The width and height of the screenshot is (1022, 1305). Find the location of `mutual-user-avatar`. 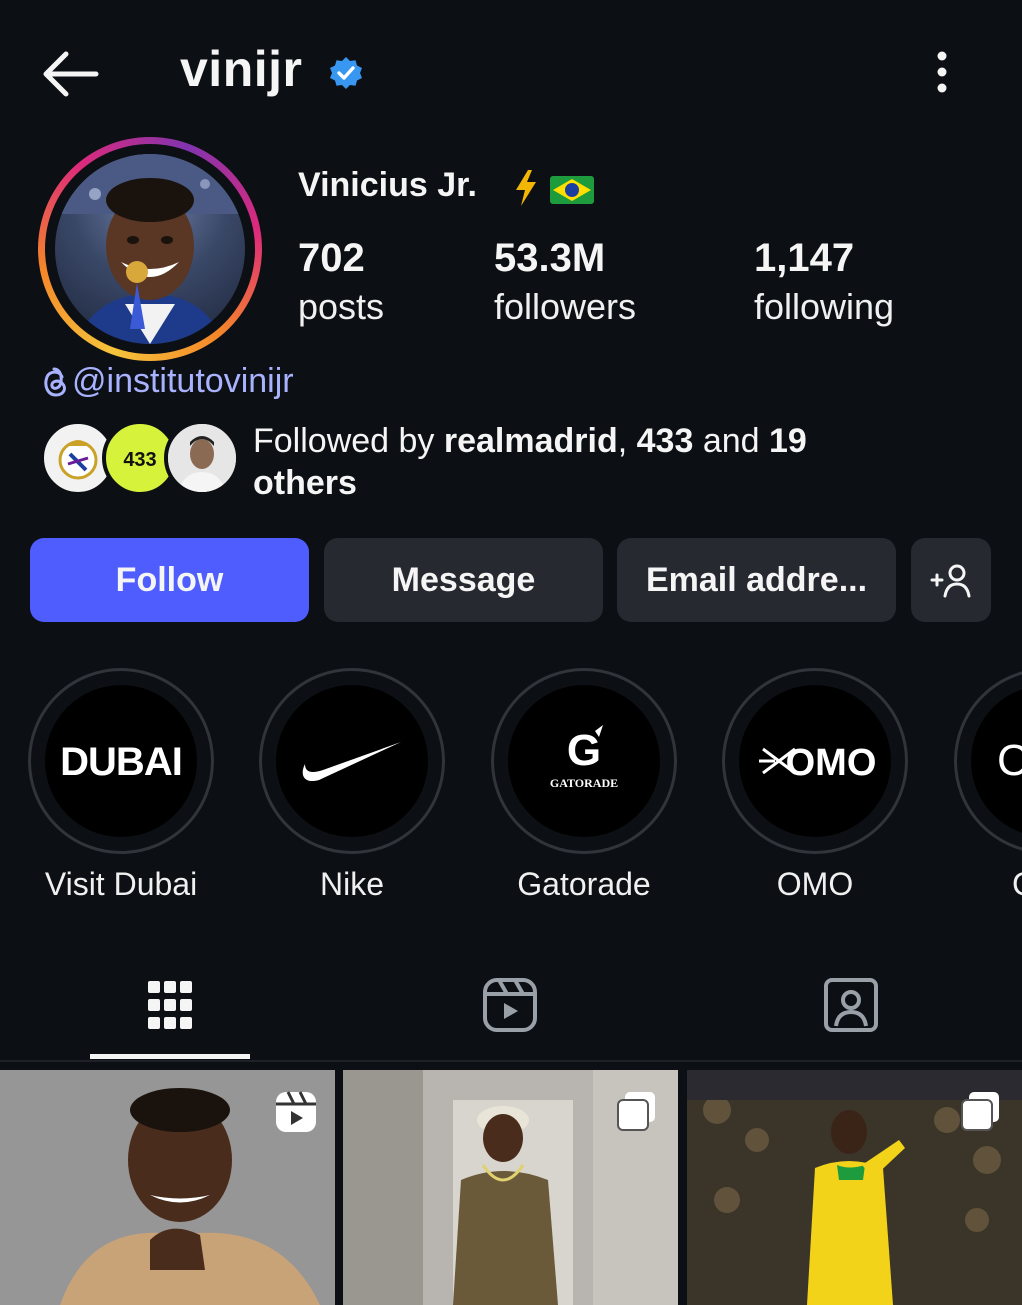

mutual-user-avatar is located at coordinates (202, 458).